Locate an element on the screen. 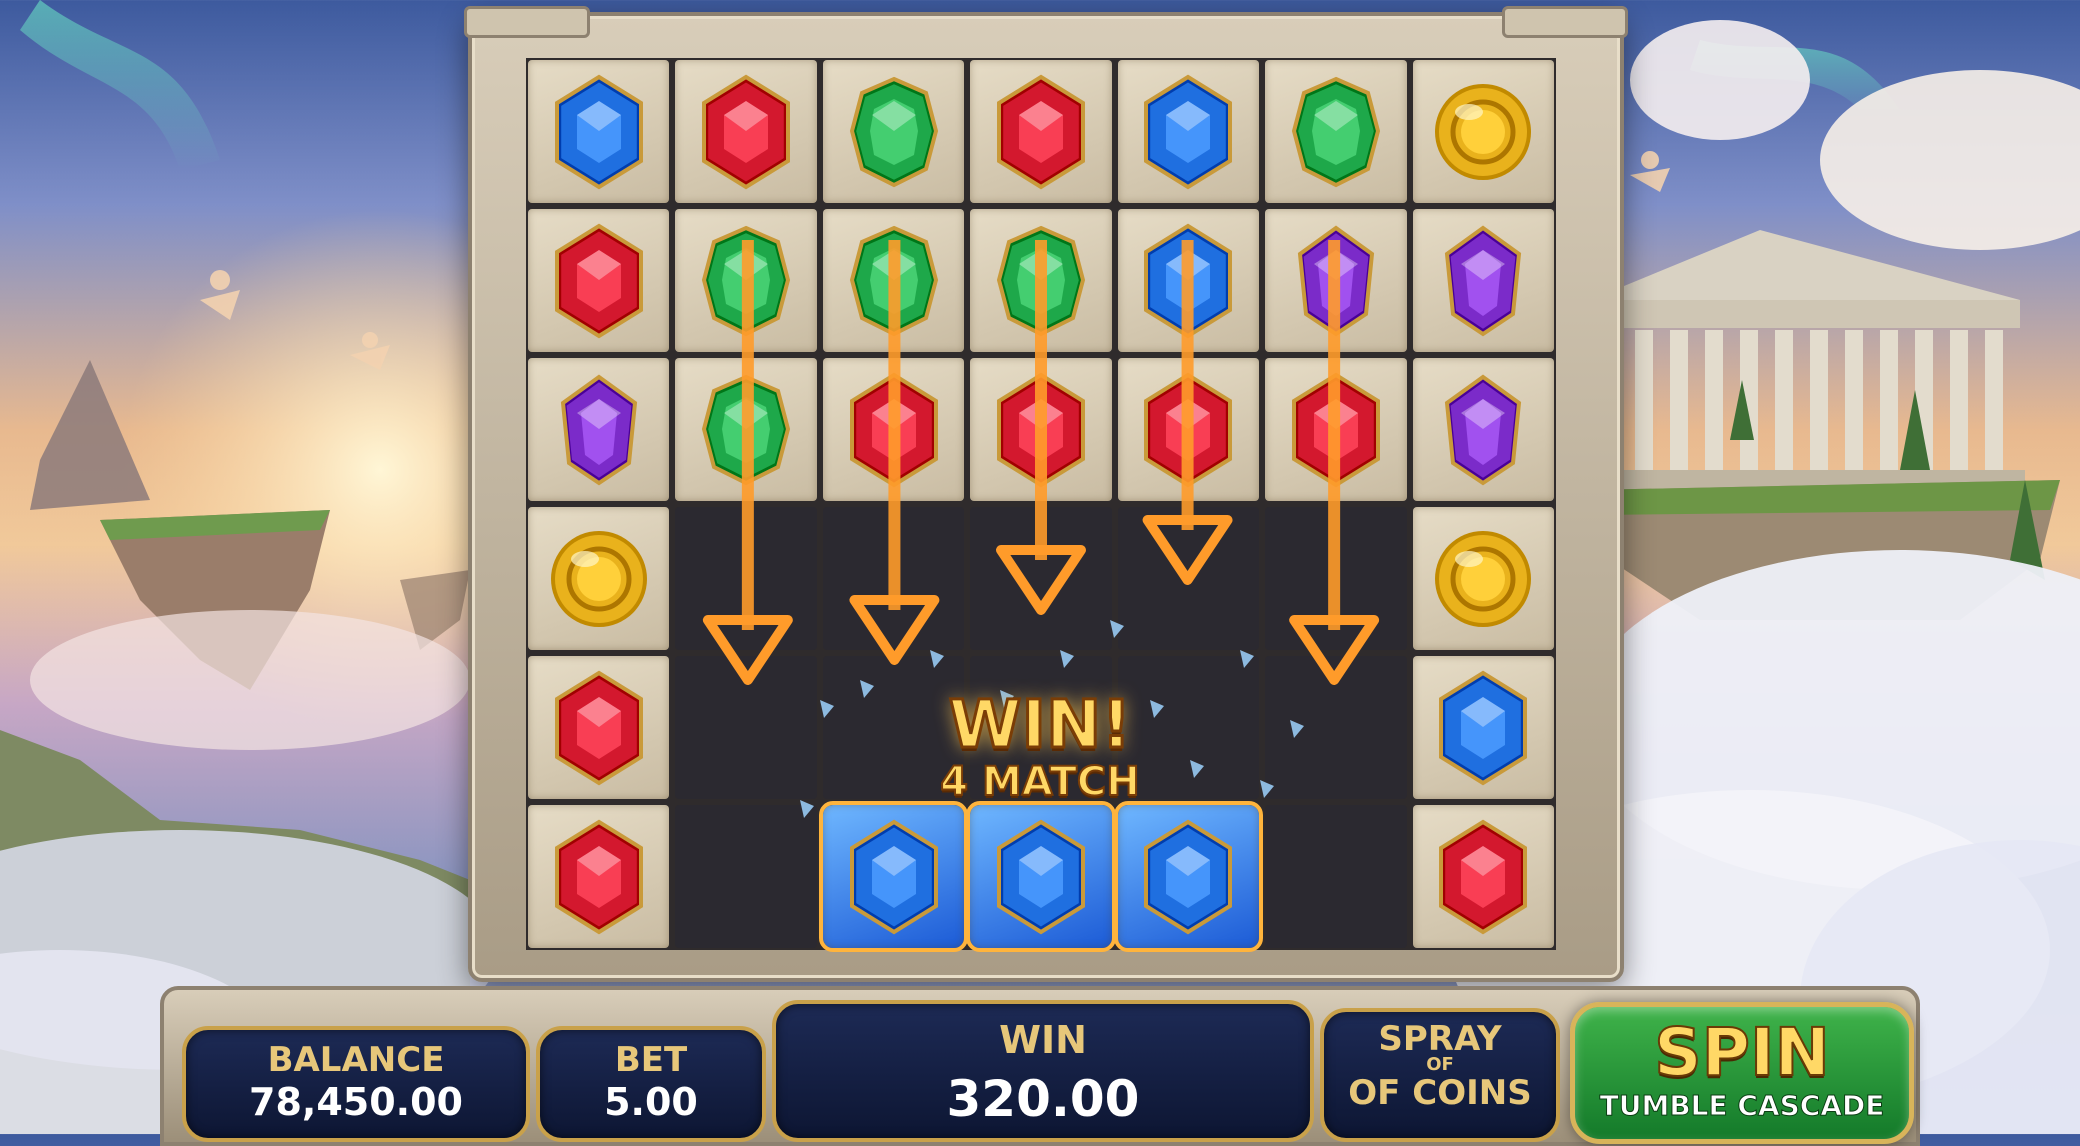 This screenshot has height=1146, width=2080. balance-label: BALANCE is located at coordinates (356, 1060).